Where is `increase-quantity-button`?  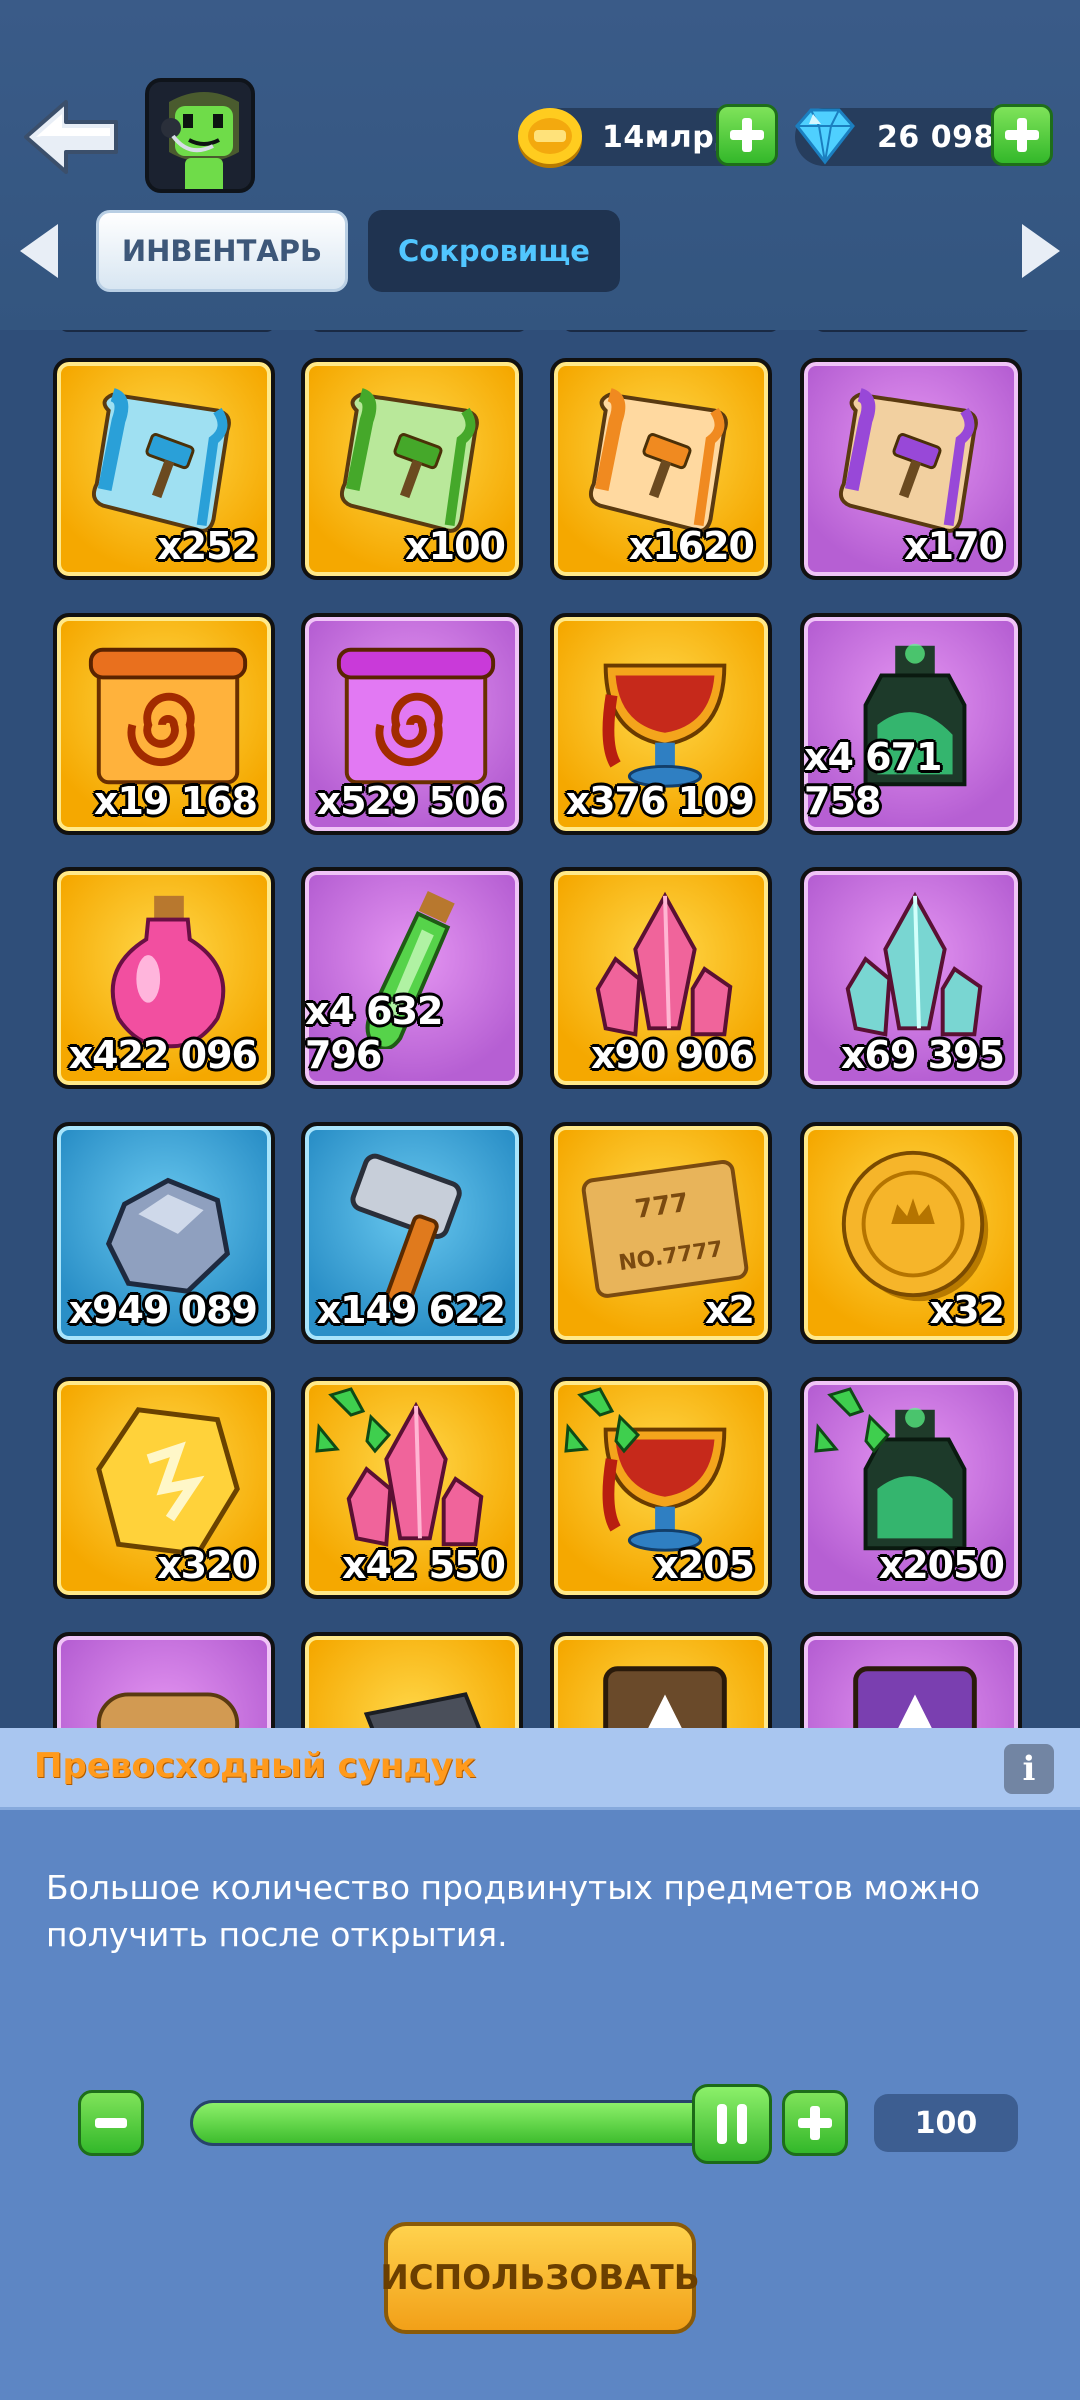
increase-quantity-button is located at coordinates (815, 2123).